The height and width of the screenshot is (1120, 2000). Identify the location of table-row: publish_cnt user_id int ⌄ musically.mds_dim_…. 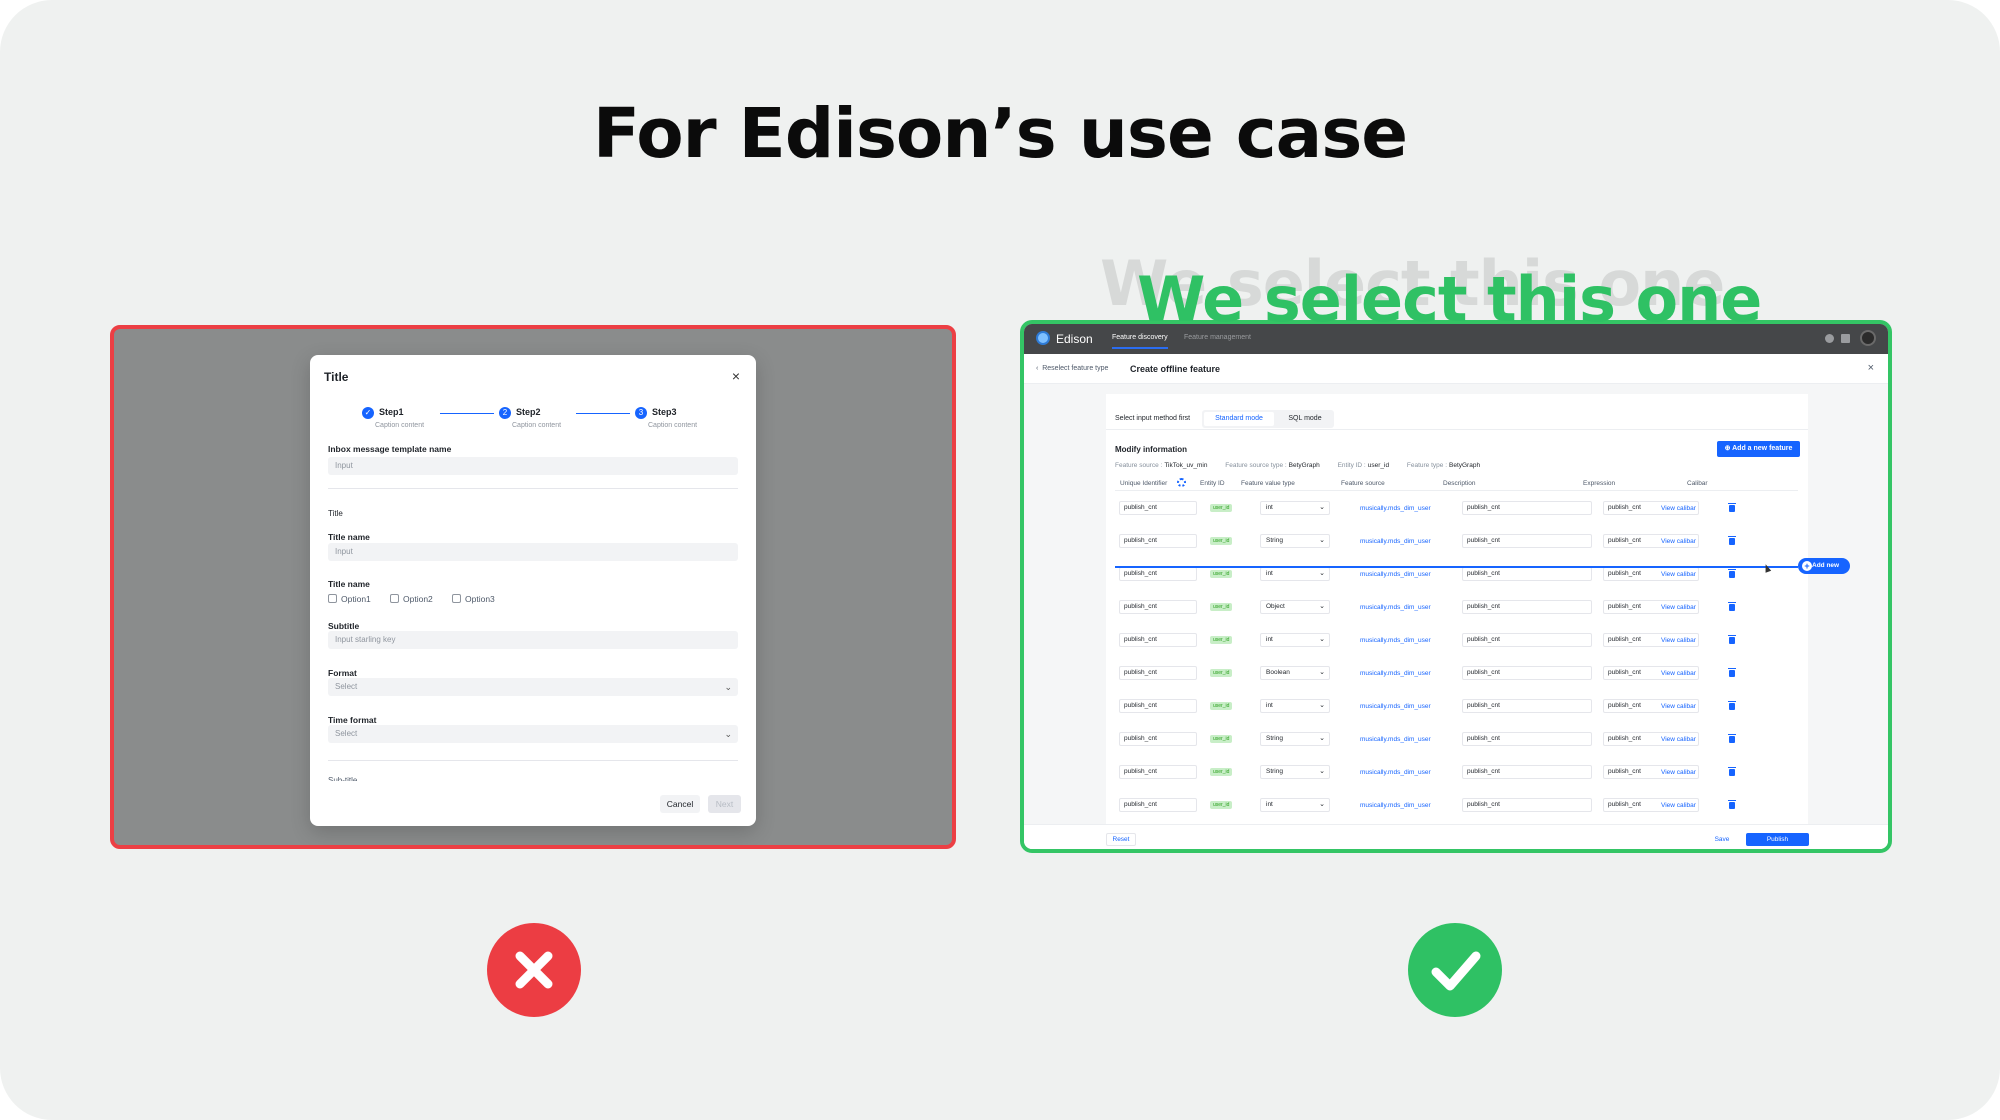
(1456, 642).